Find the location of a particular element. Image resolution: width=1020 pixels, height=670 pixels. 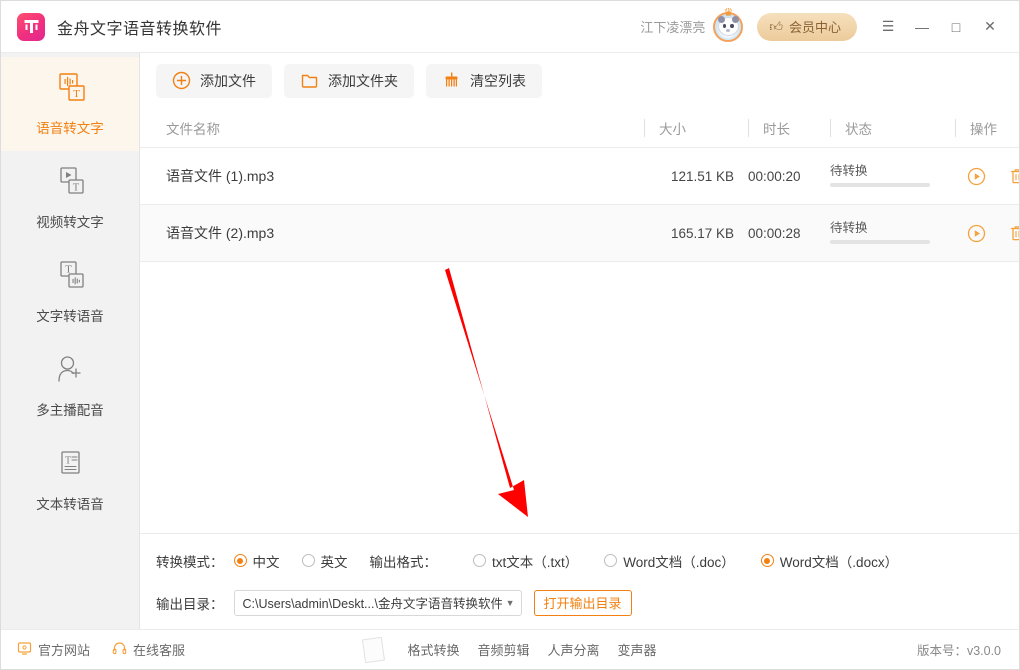

format-radio-docx: Word文档（.docx） is located at coordinates (829, 561).